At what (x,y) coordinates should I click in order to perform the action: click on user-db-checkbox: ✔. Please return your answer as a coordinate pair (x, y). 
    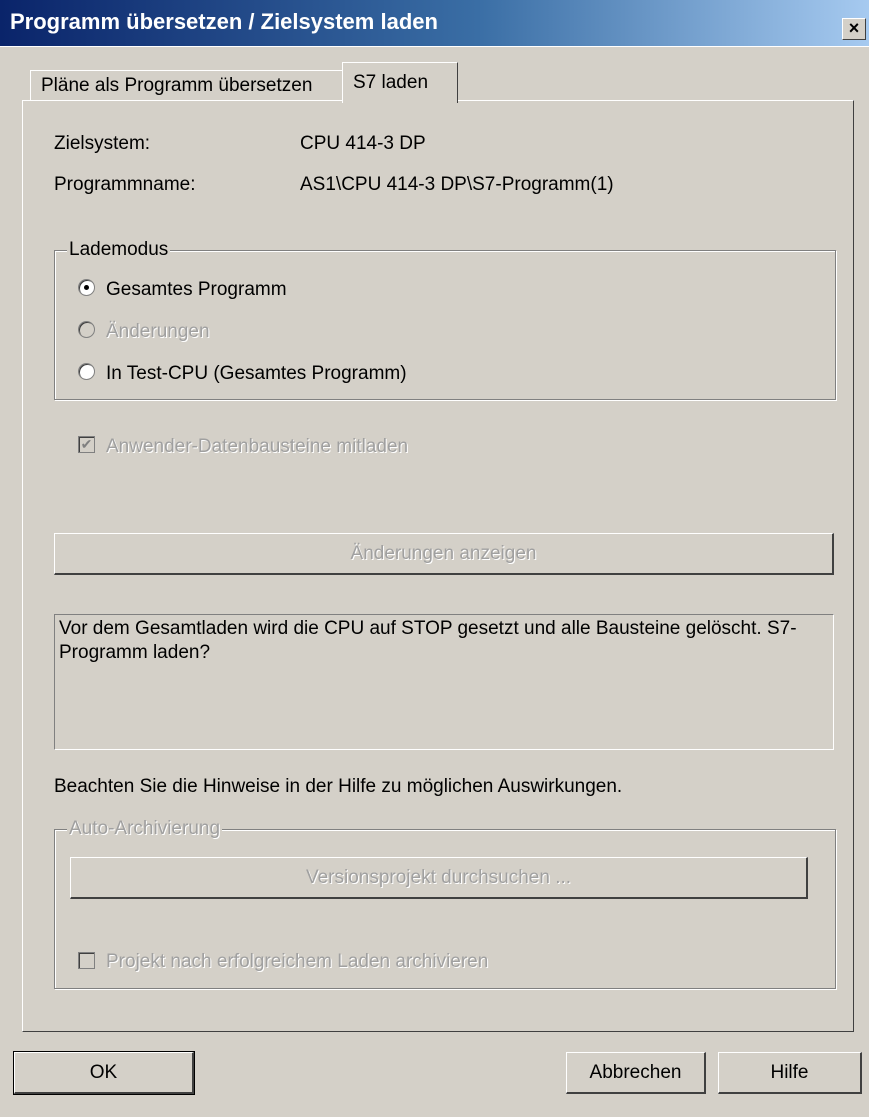
    Looking at the image, I should click on (86, 444).